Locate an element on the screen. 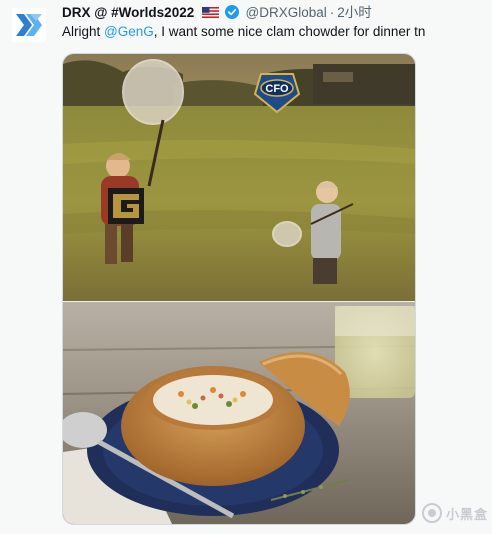  tweet-header: DRX @ #Worlds2022 @DRXGlobal · 2小时 is located at coordinates (217, 13).